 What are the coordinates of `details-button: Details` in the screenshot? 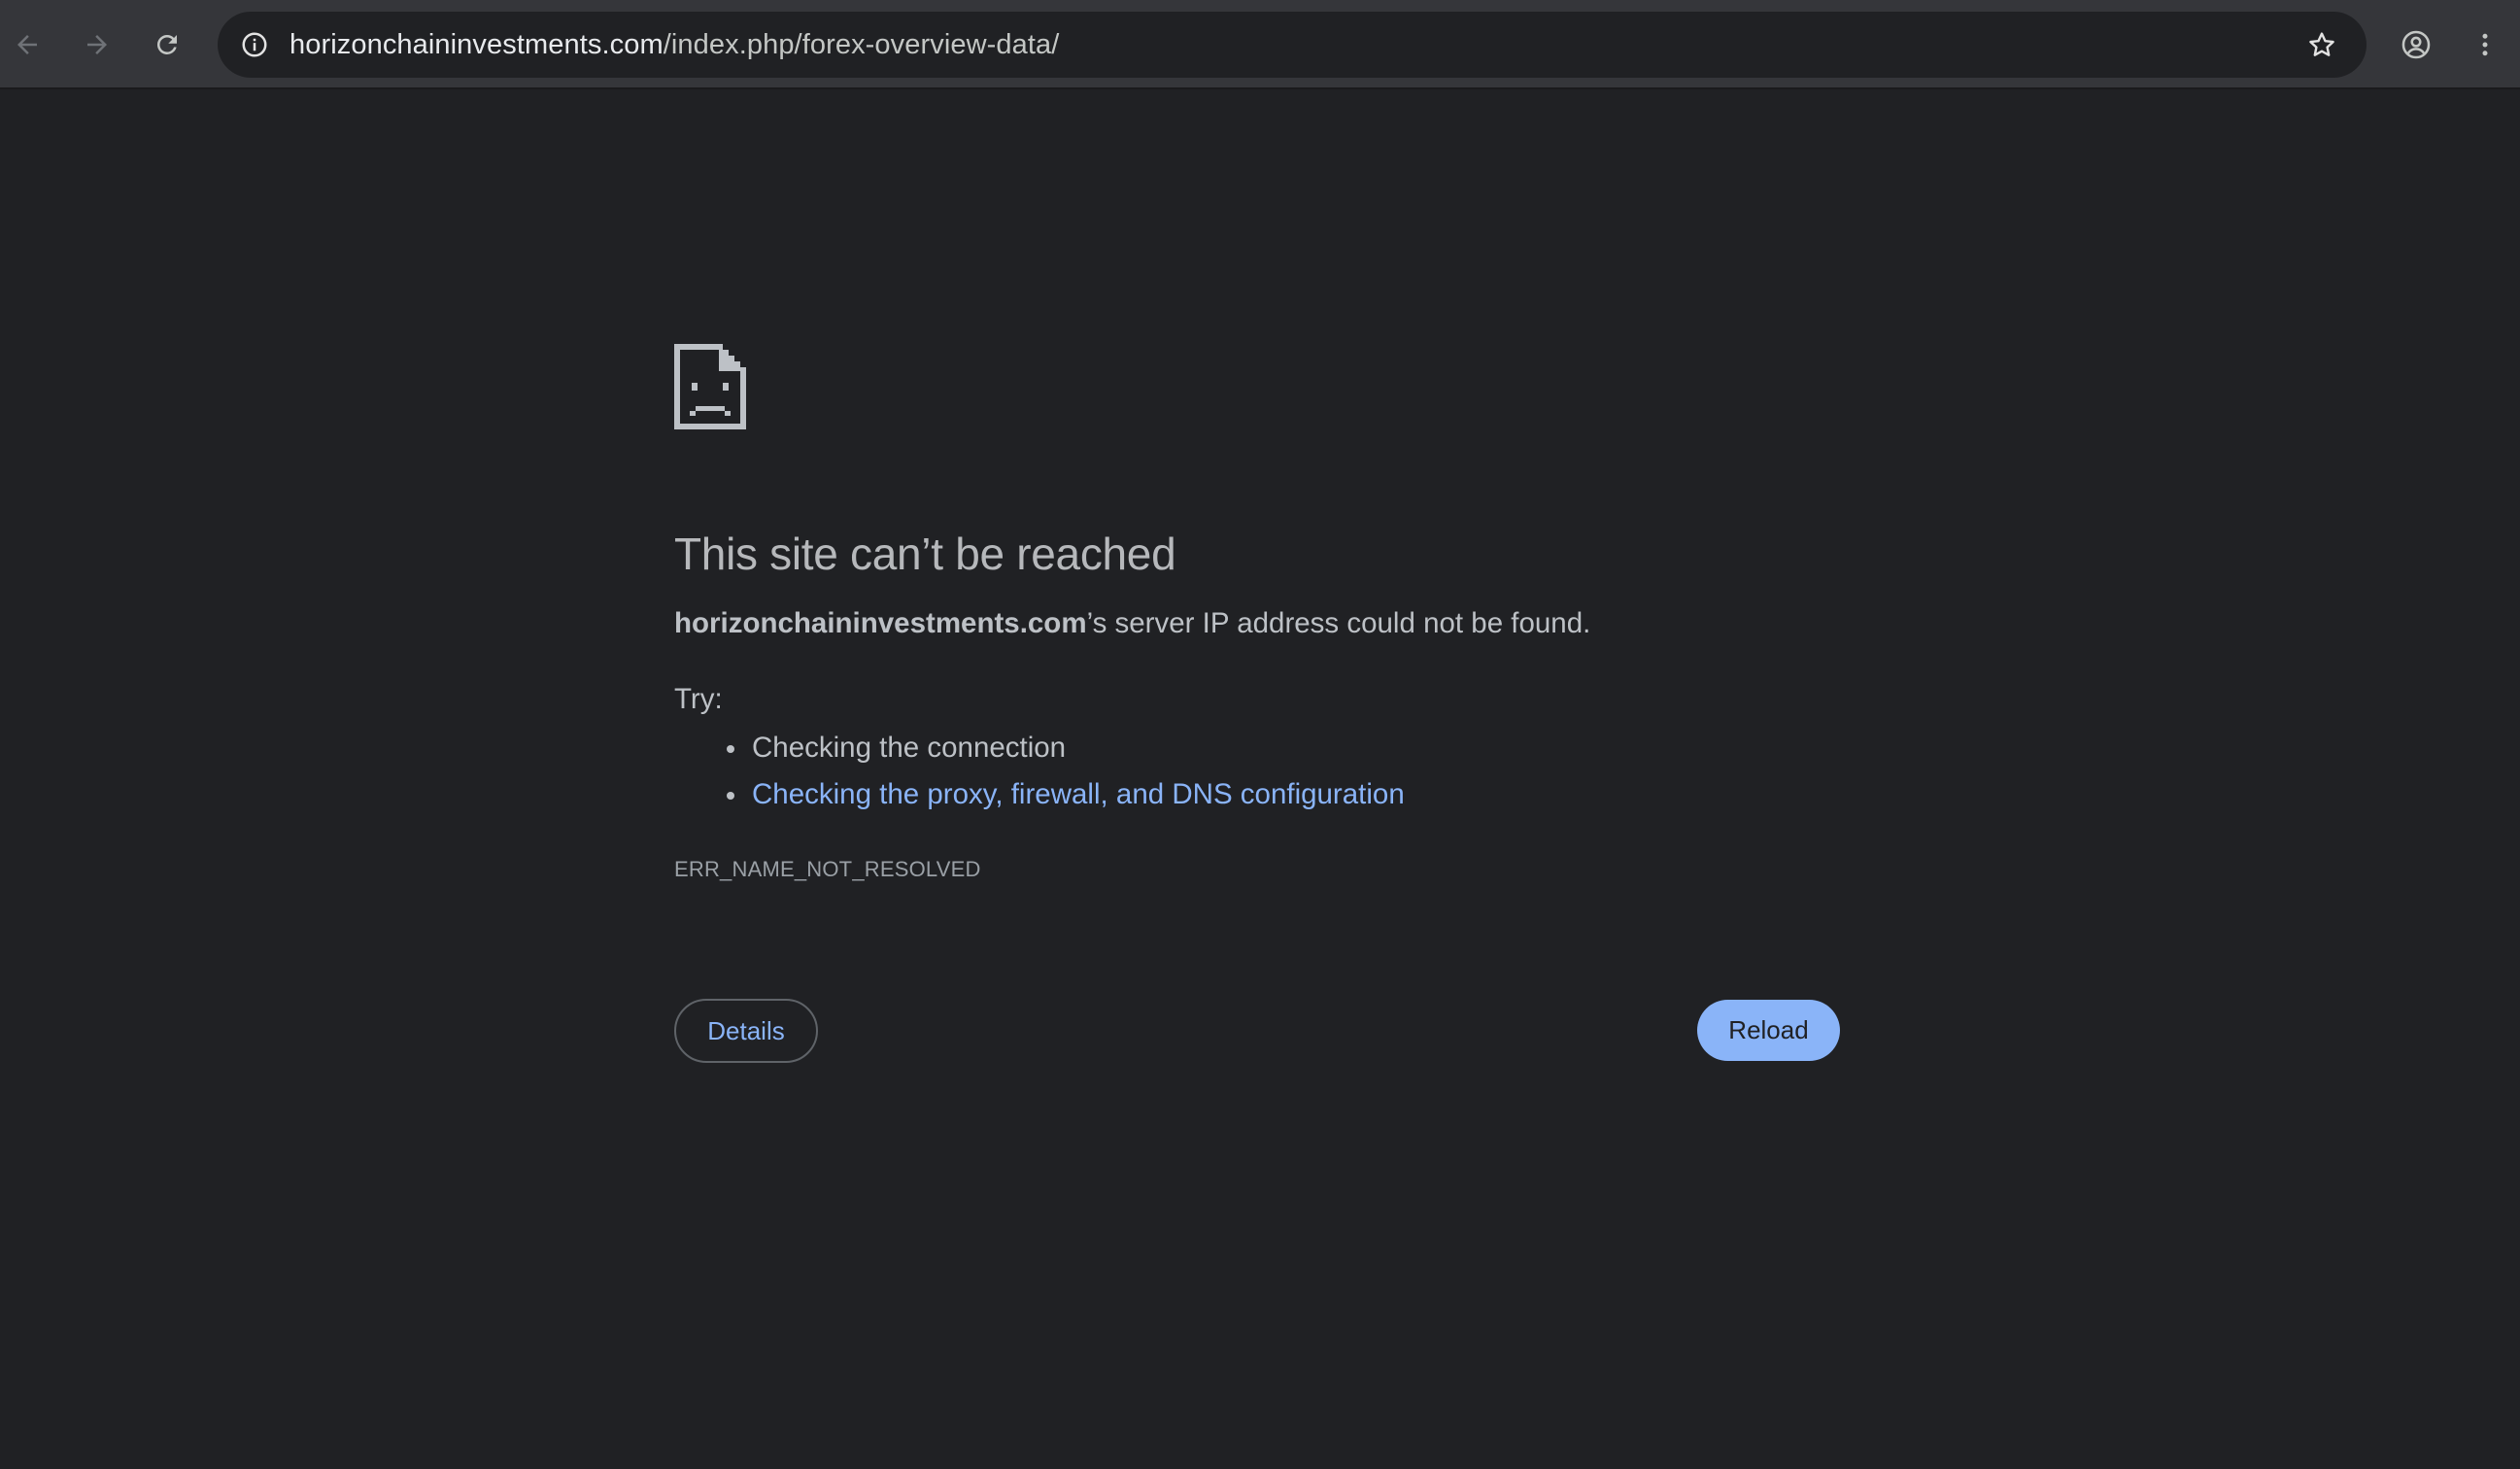 It's located at (746, 1031).